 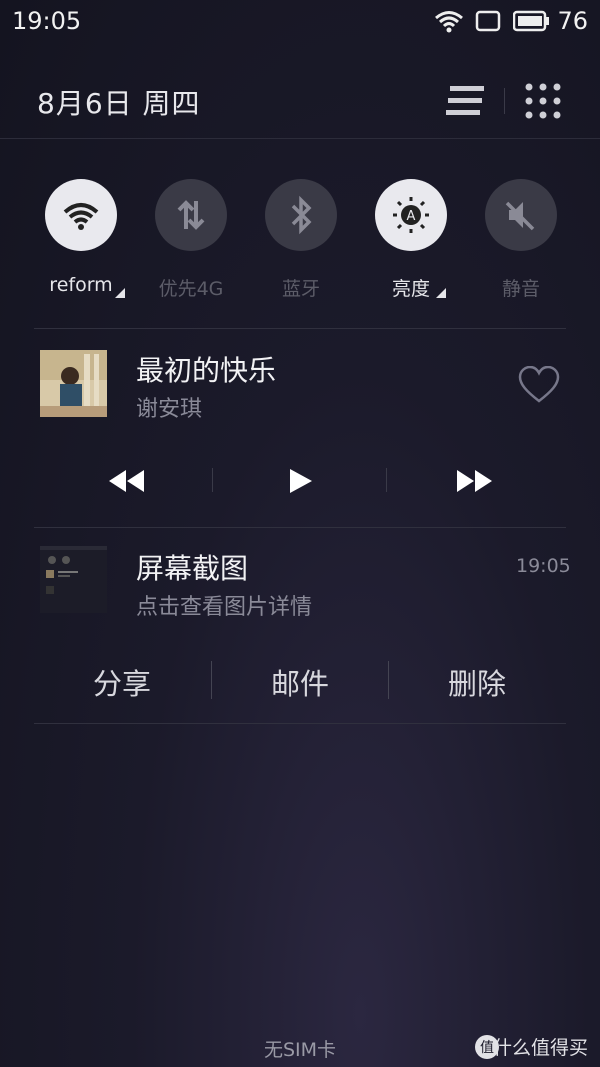 I want to click on toggle-mute-label: 静音, so click(x=520, y=289).